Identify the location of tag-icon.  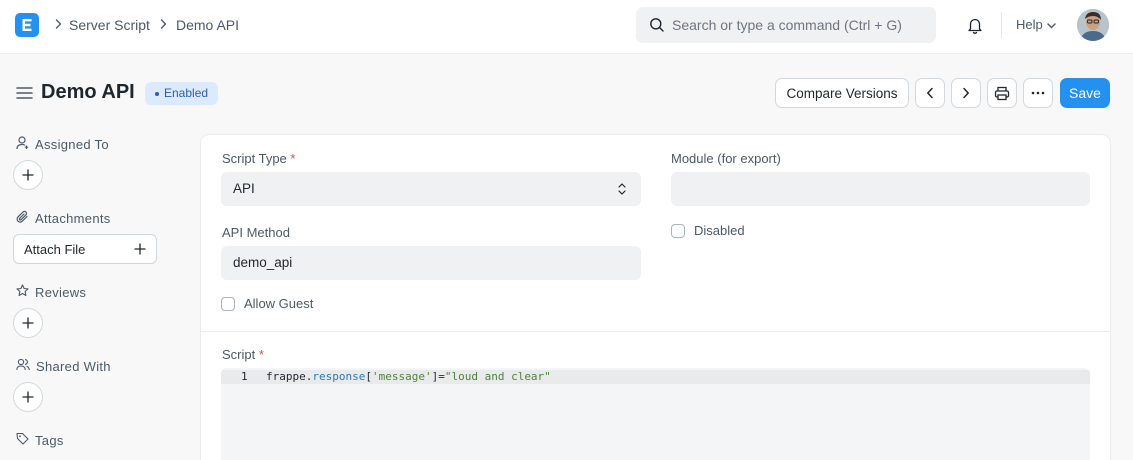
(22, 440).